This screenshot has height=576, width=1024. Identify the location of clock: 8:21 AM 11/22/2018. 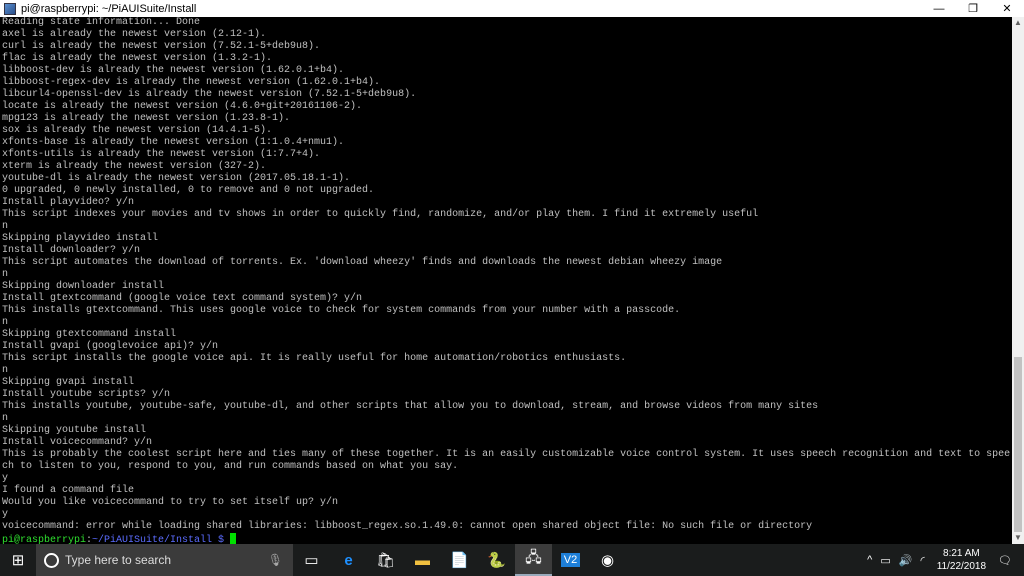
(961, 560).